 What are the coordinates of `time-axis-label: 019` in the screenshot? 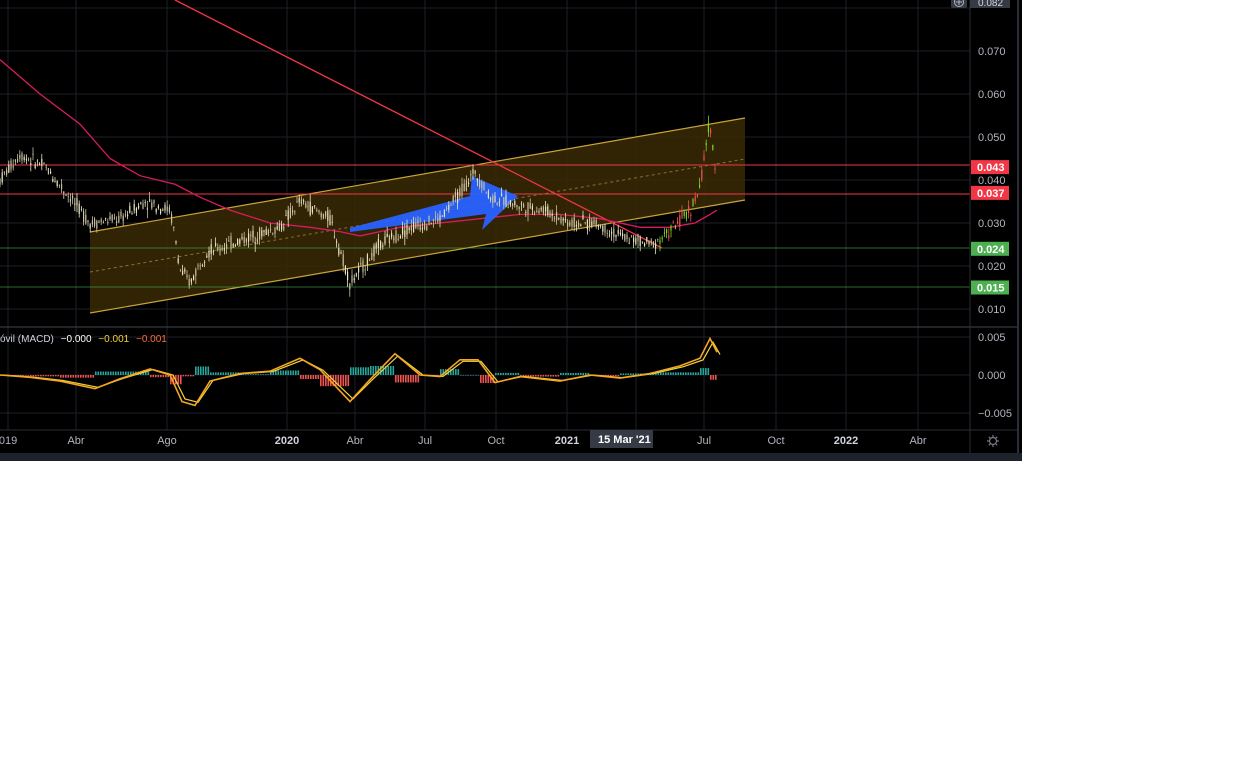 It's located at (8, 441).